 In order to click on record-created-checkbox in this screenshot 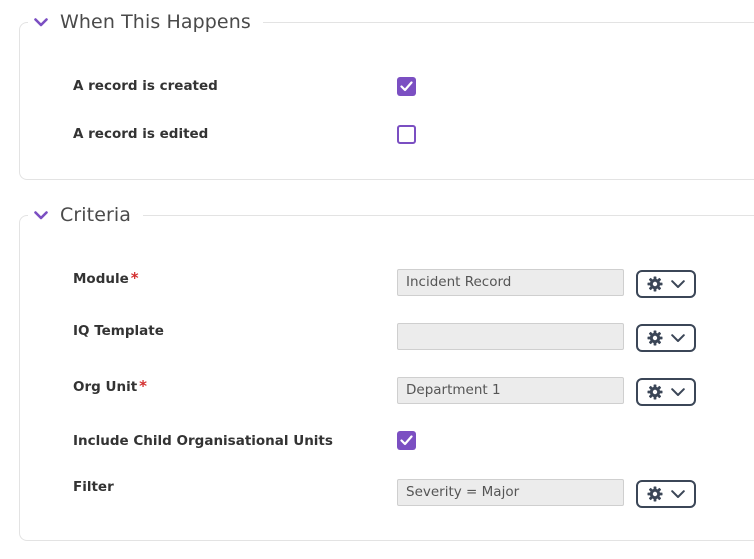, I will do `click(406, 86)`.